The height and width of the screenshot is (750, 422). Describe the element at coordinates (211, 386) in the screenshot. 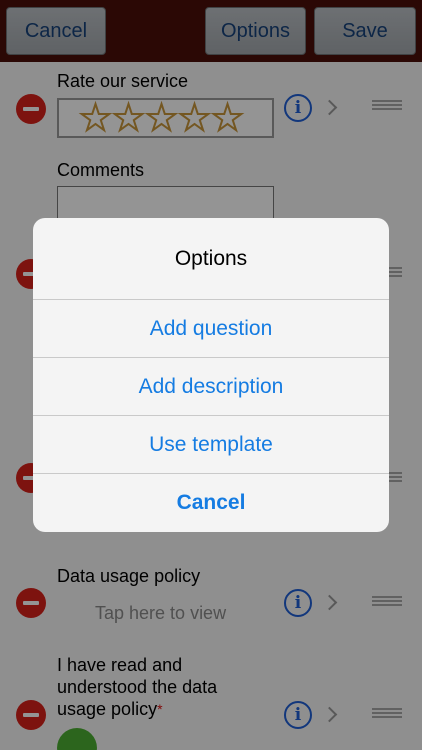

I see `add-description-button: Add description` at that location.